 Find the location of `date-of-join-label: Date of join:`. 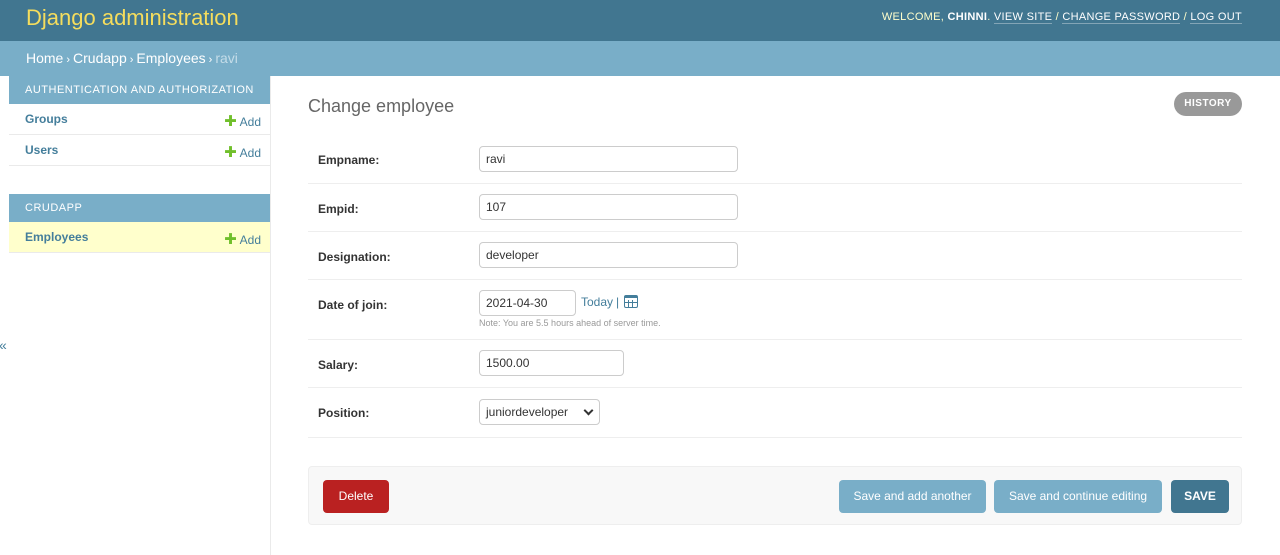

date-of-join-label: Date of join: is located at coordinates (353, 305).